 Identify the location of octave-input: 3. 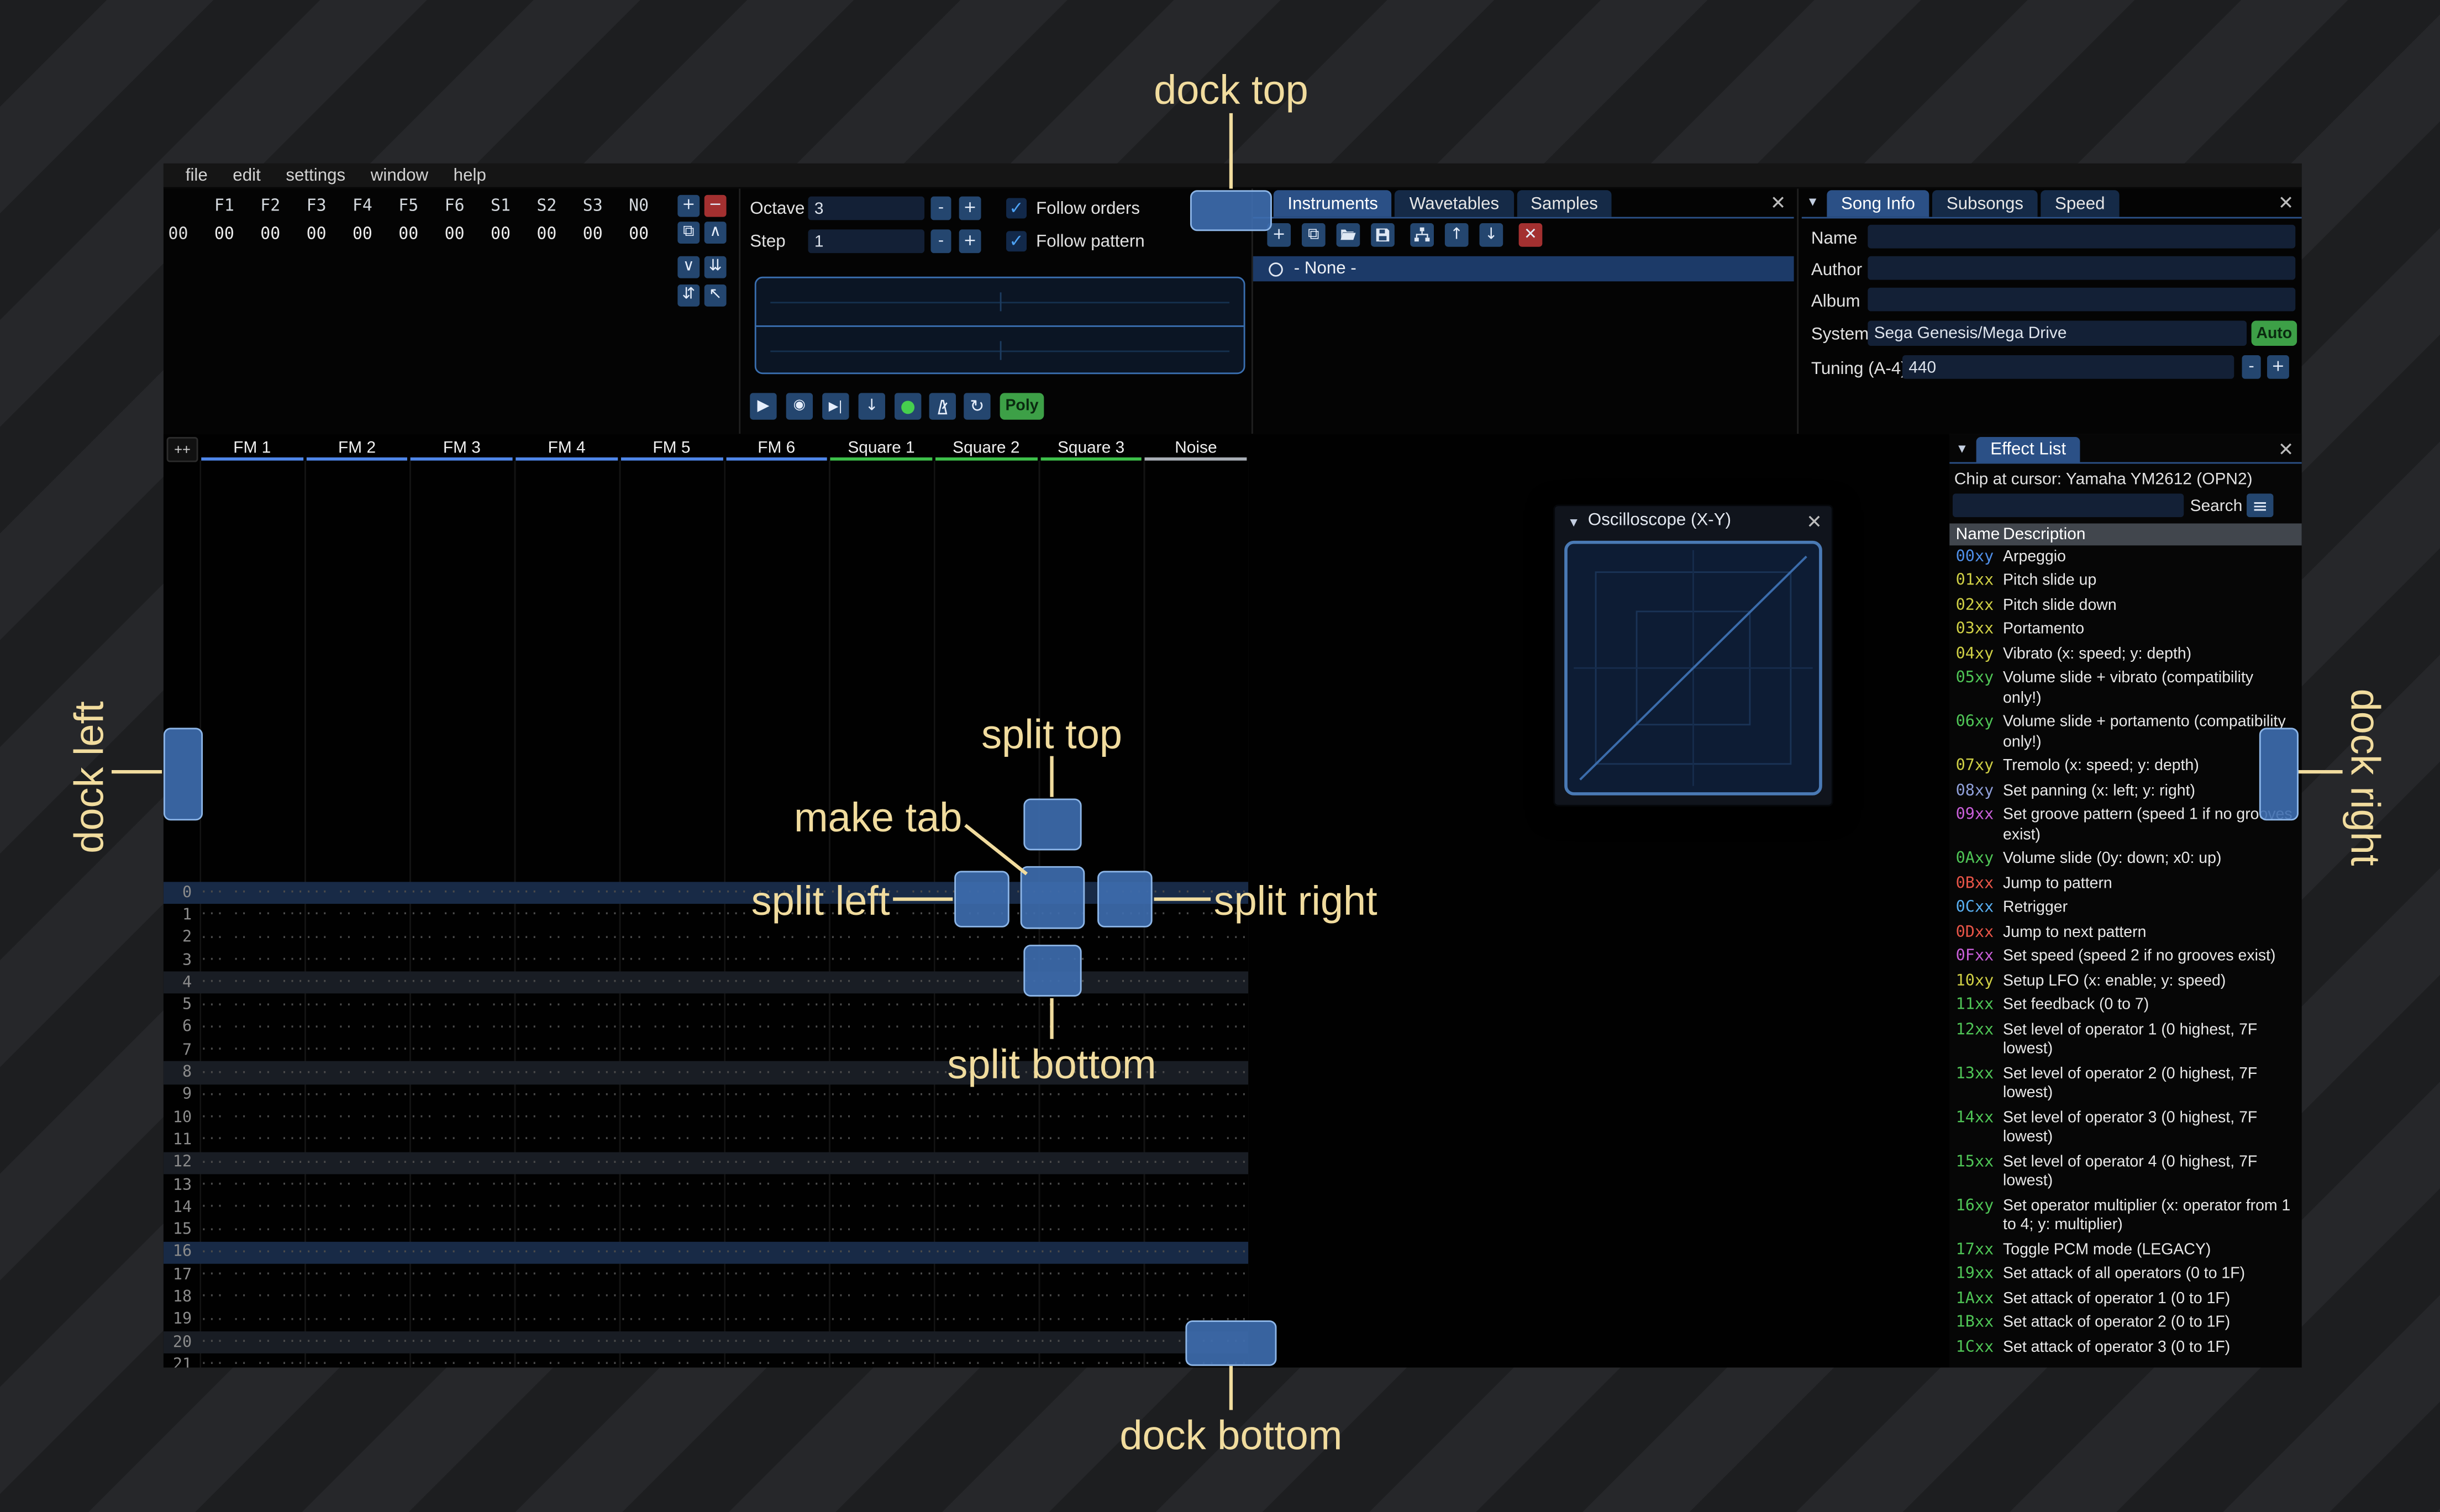
(866, 208).